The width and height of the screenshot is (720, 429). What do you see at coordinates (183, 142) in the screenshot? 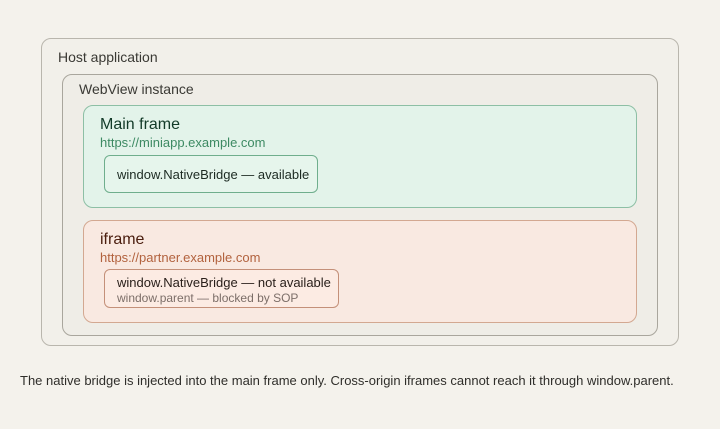
I see `main-frame-url: https://miniapp.example.com` at bounding box center [183, 142].